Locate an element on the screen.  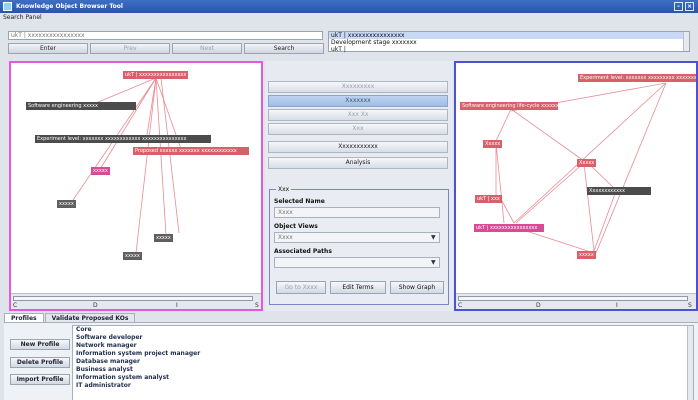
close-button: × is located at coordinates (689, 6).